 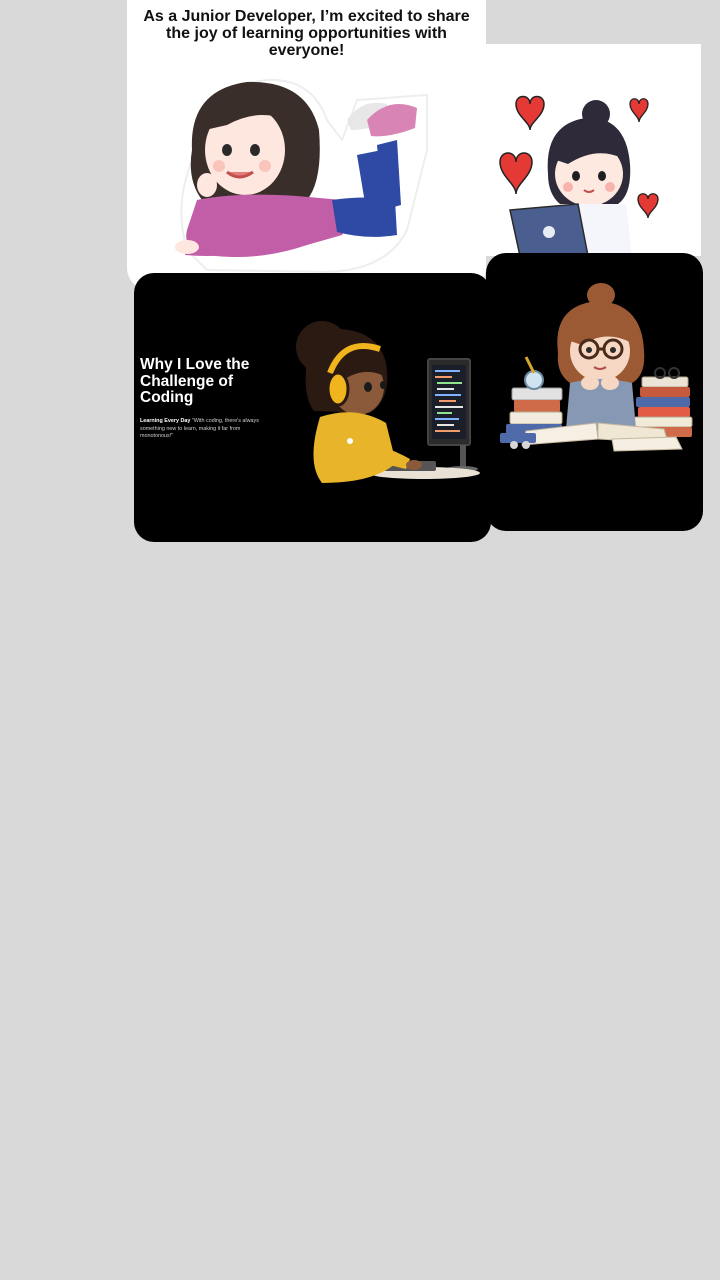 I want to click on girl-lying-illustration, so click(x=301, y=176).